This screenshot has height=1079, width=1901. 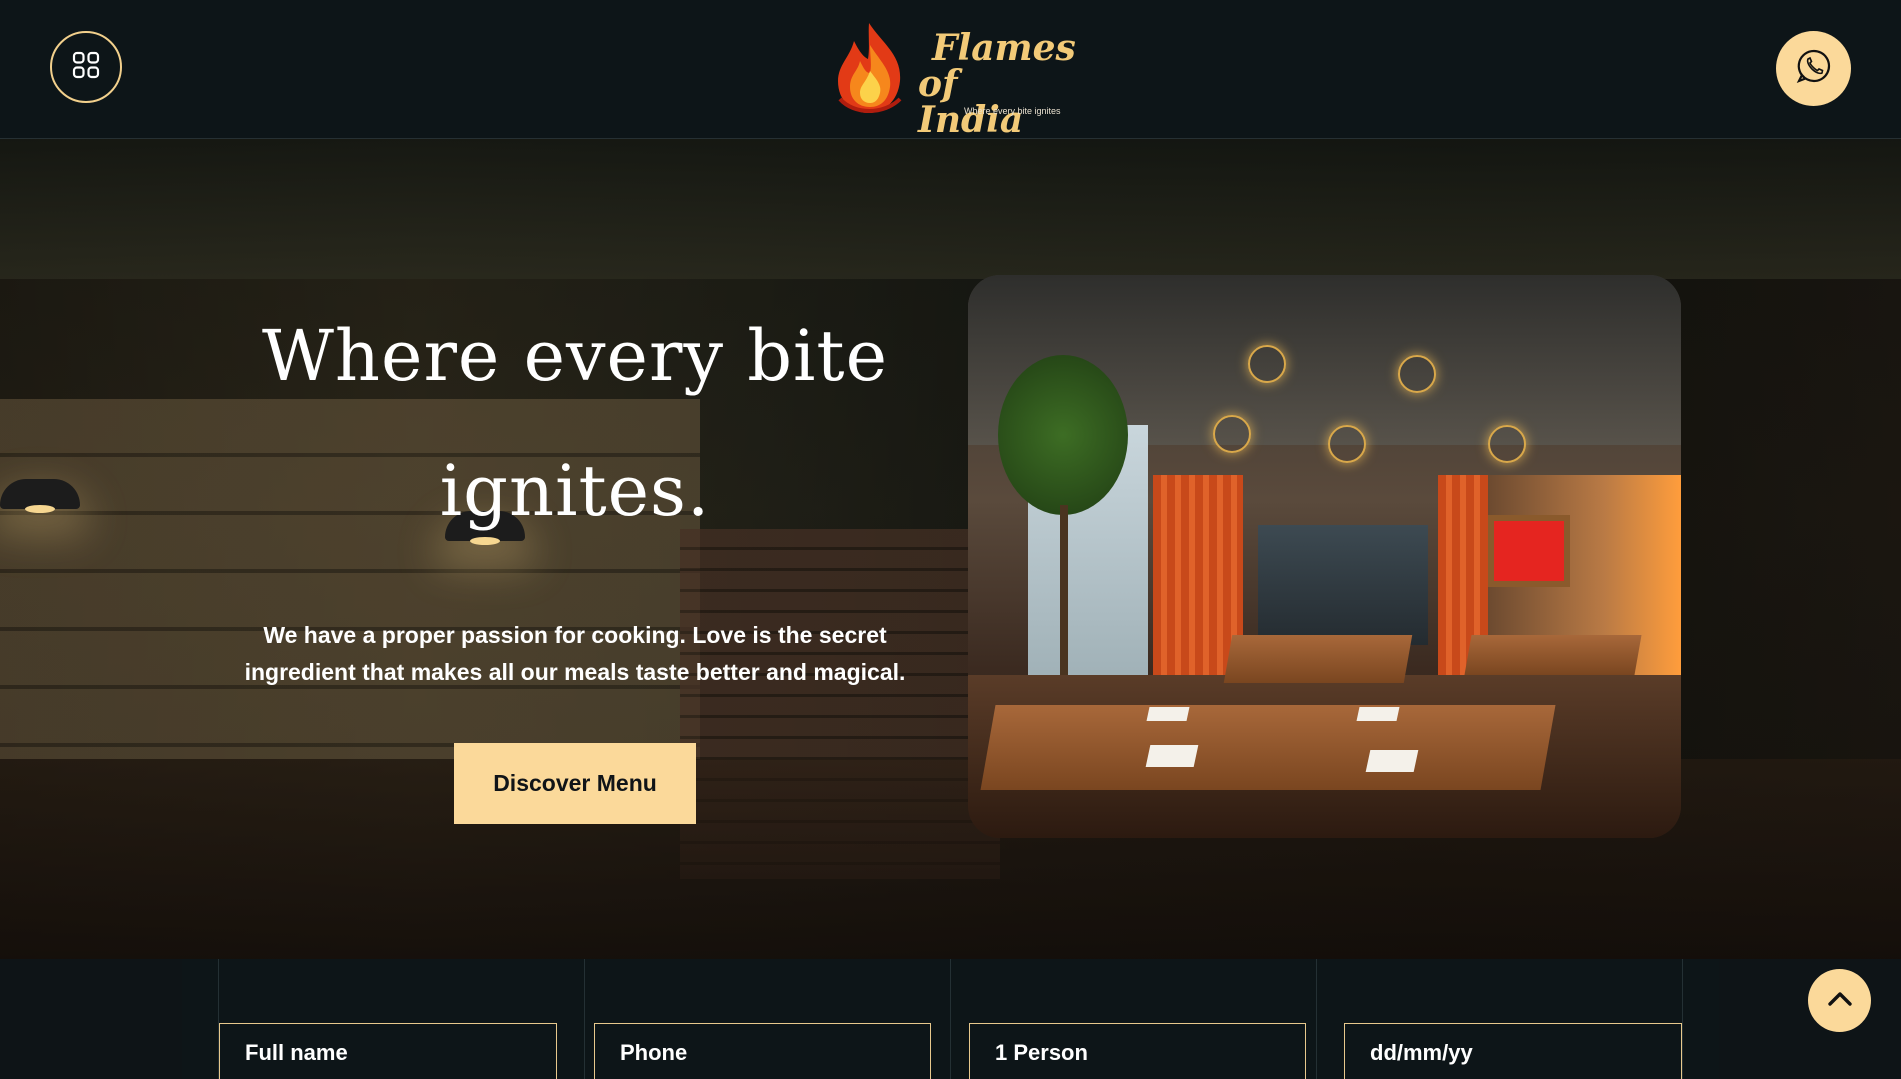 I want to click on hero-title: Where every bite ignites., so click(x=574, y=423).